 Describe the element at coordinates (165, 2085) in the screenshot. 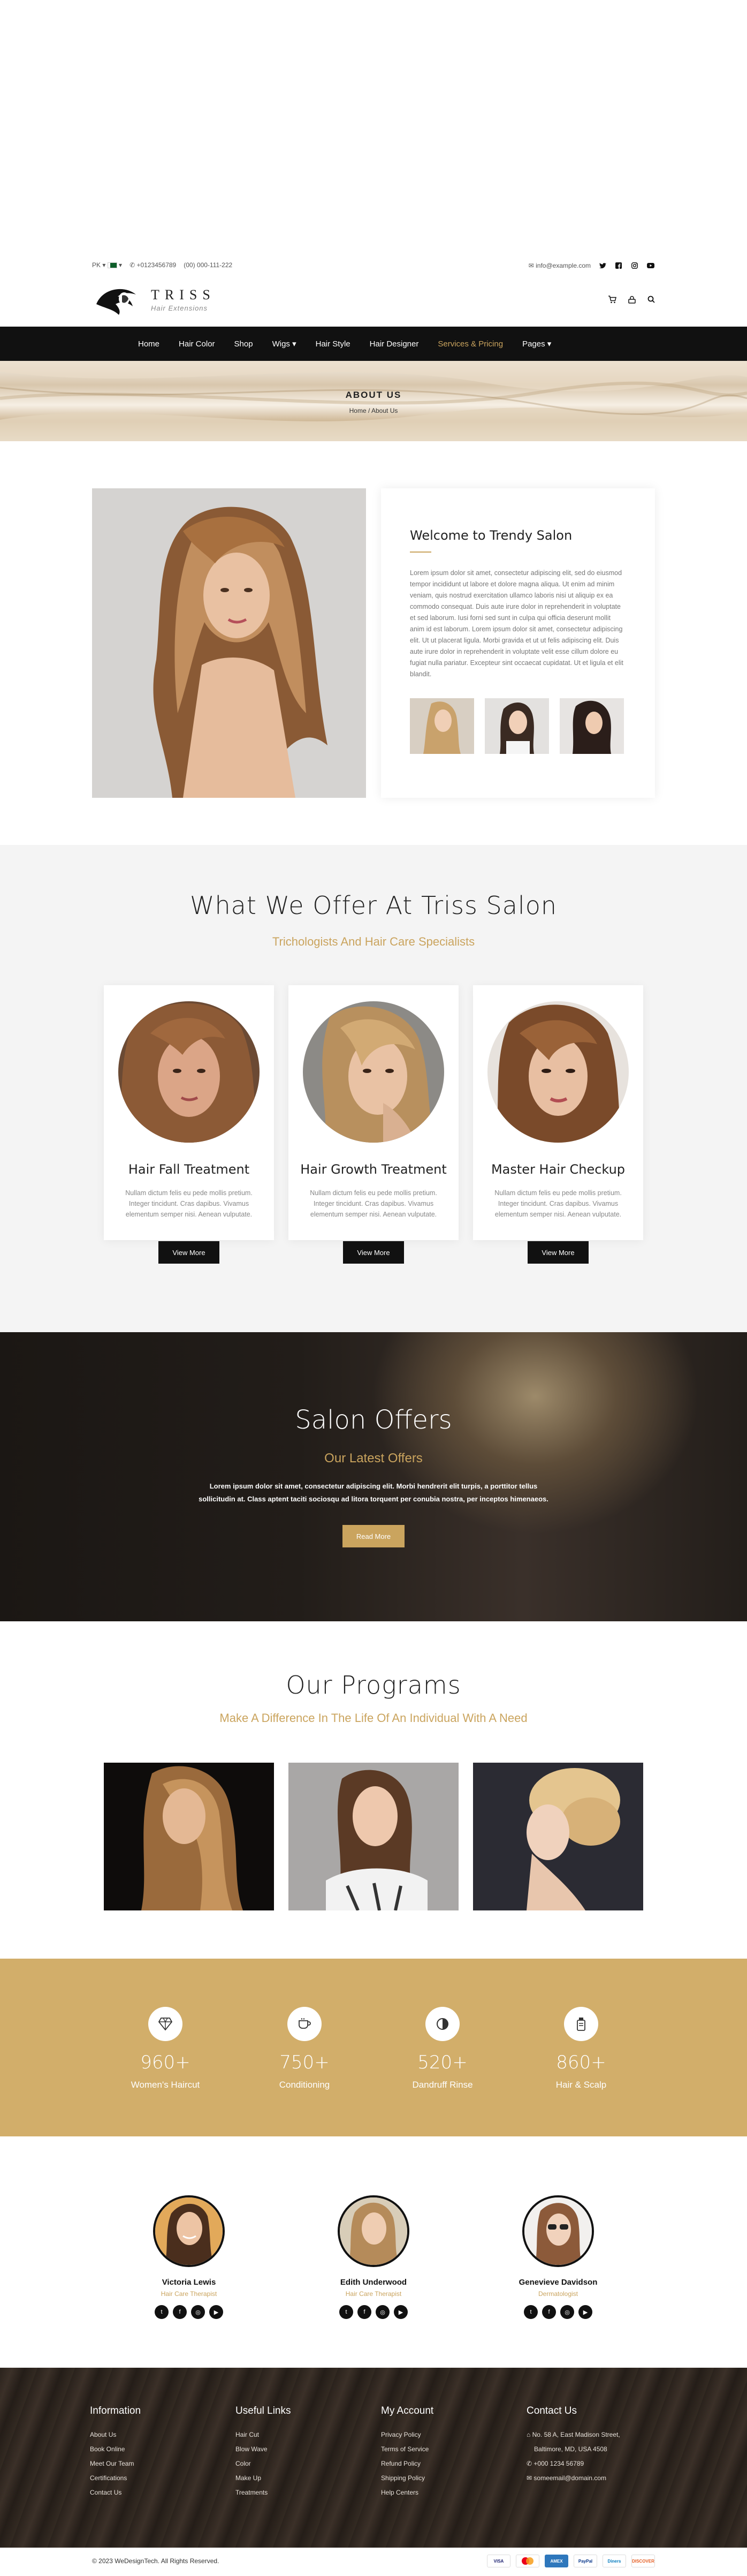

I see `stat-label: Women's Haircut` at that location.